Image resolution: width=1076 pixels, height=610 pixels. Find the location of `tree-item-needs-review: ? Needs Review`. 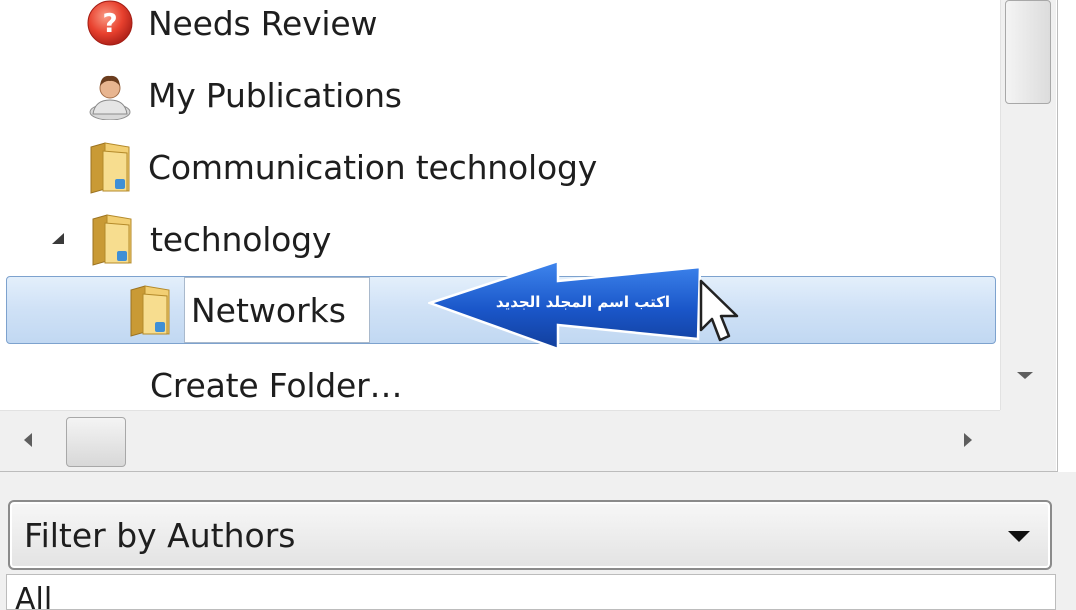

tree-item-needs-review: ? Needs Review is located at coordinates (230, 29).